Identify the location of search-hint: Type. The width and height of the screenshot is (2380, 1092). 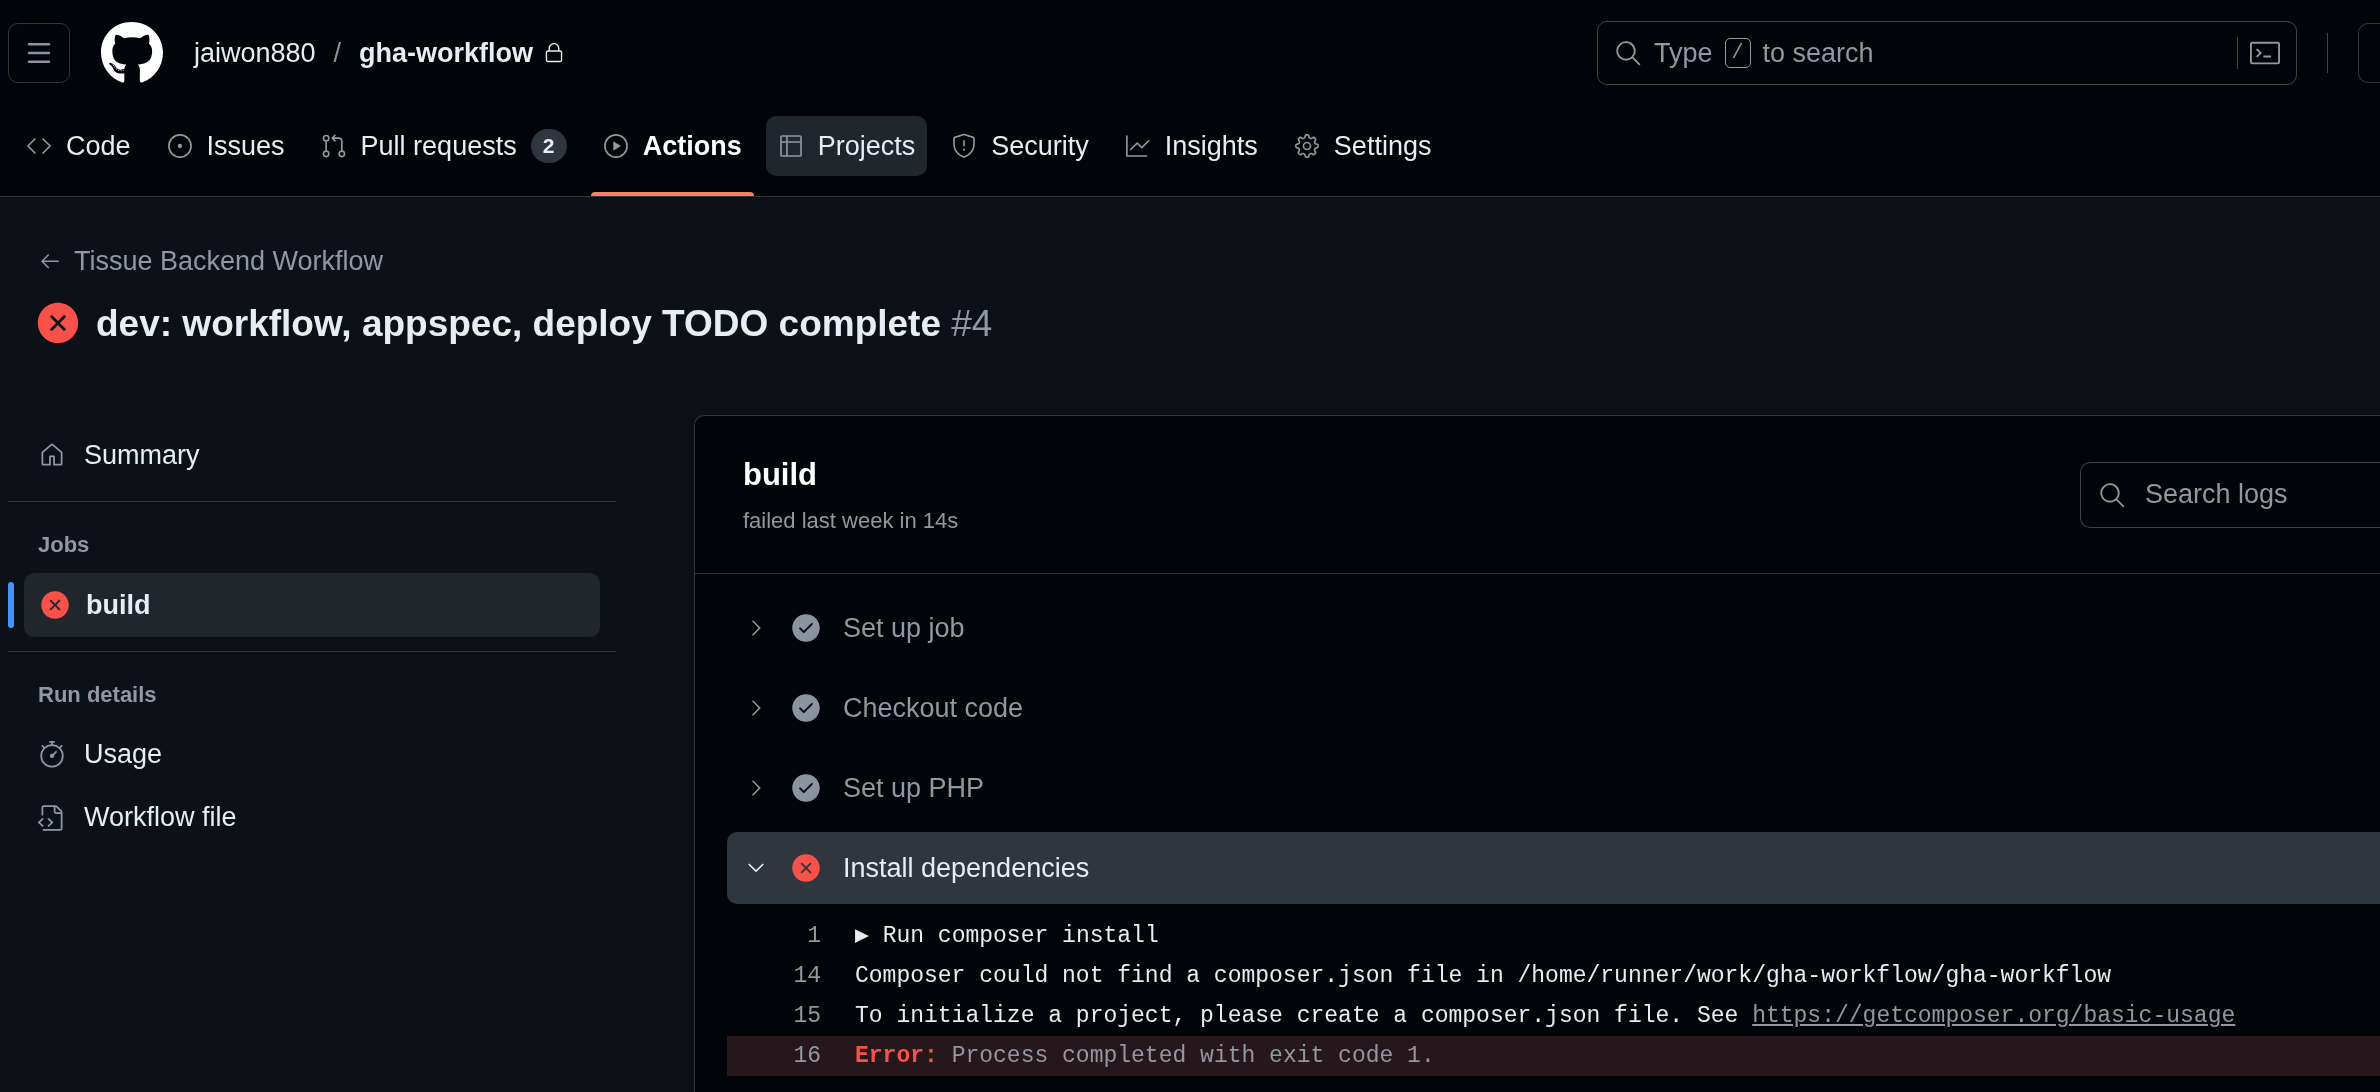
(1683, 53).